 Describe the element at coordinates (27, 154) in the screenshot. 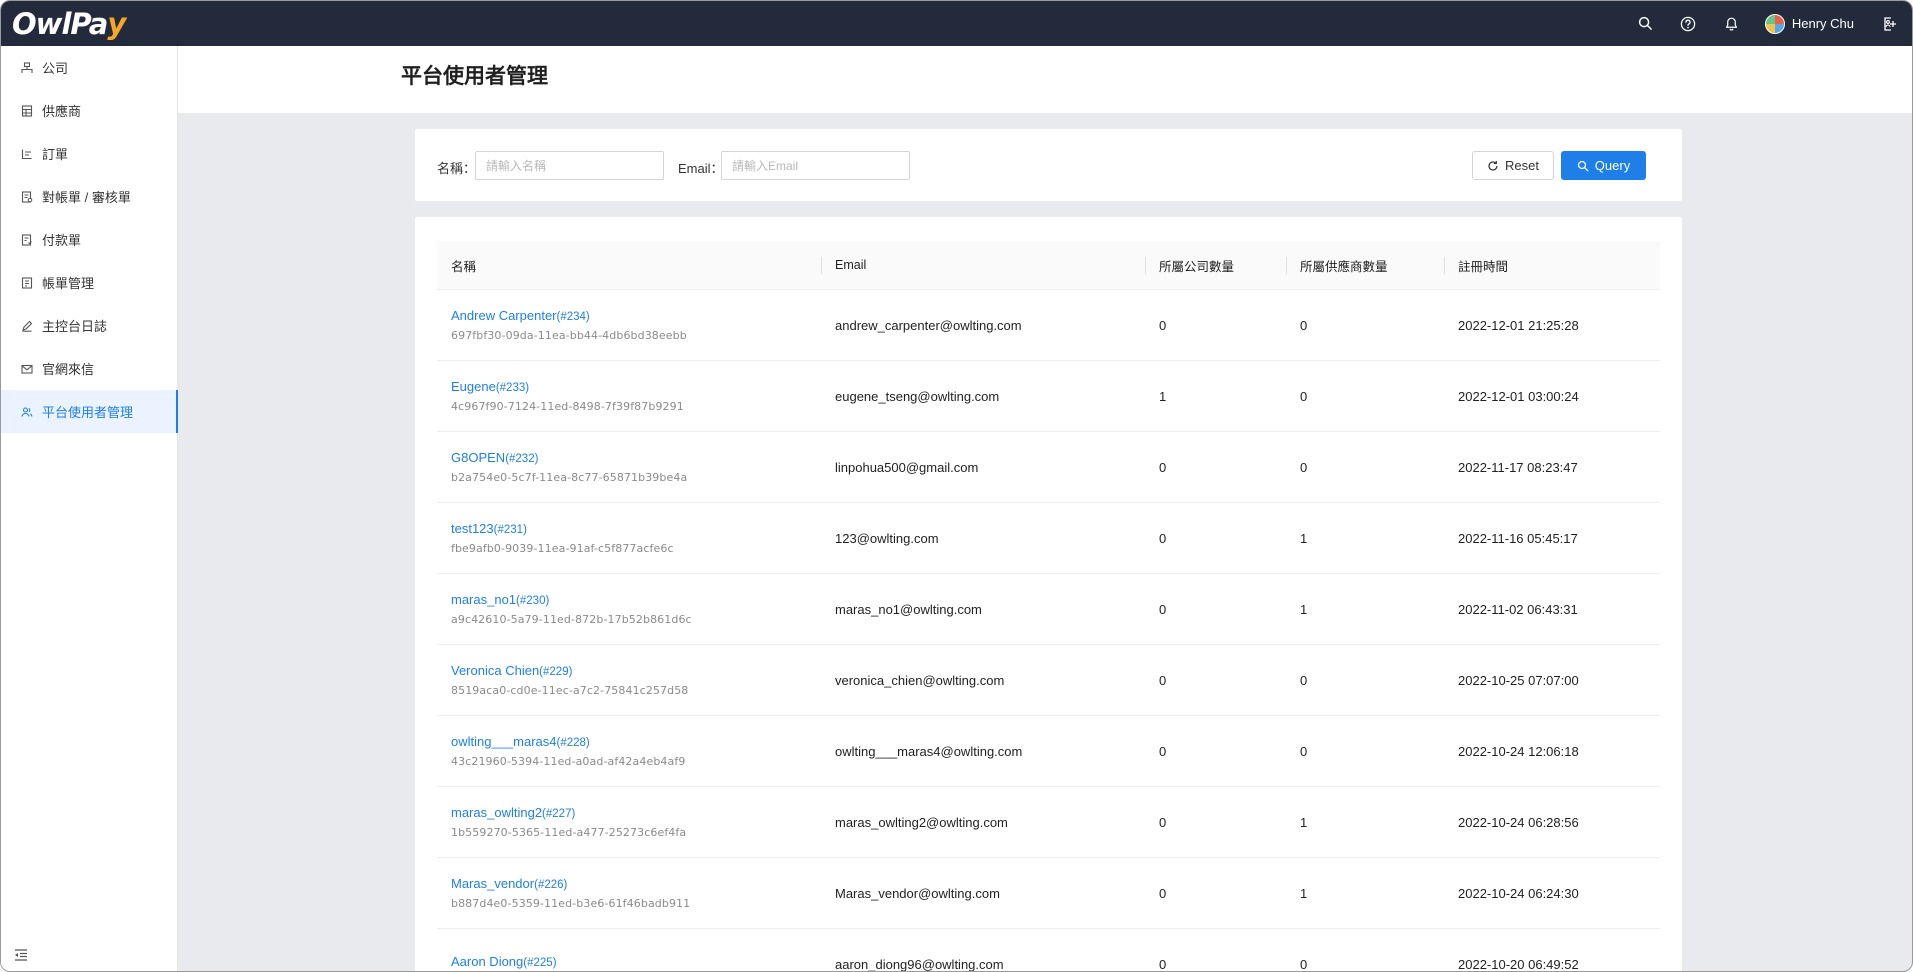

I see `order-icon` at that location.